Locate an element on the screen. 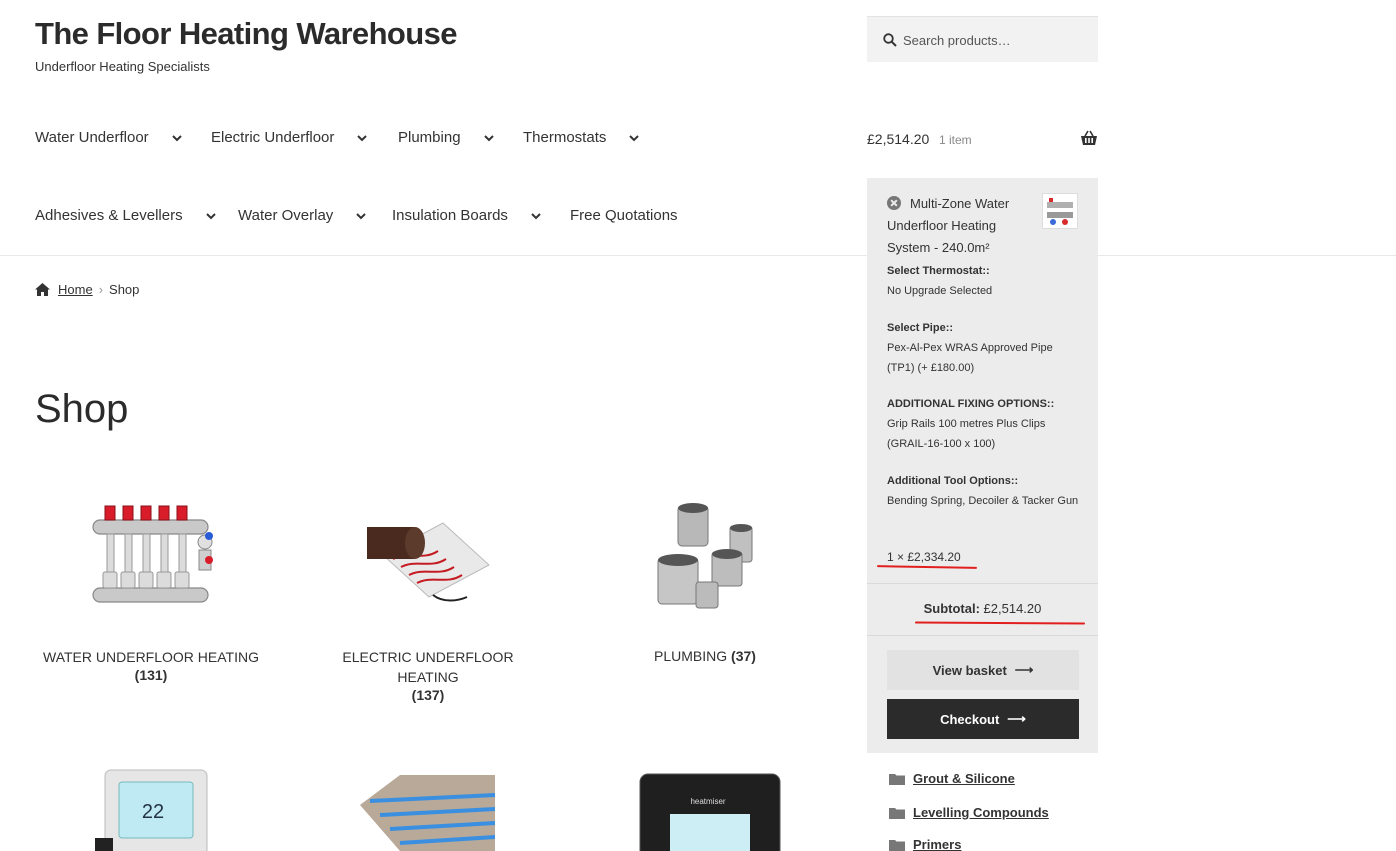  category-count: (37) is located at coordinates (743, 656).